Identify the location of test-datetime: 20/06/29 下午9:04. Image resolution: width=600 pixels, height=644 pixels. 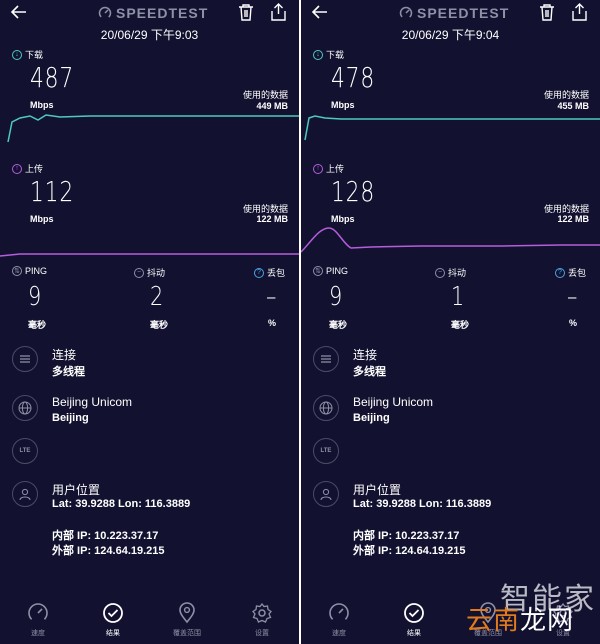
(450, 35).